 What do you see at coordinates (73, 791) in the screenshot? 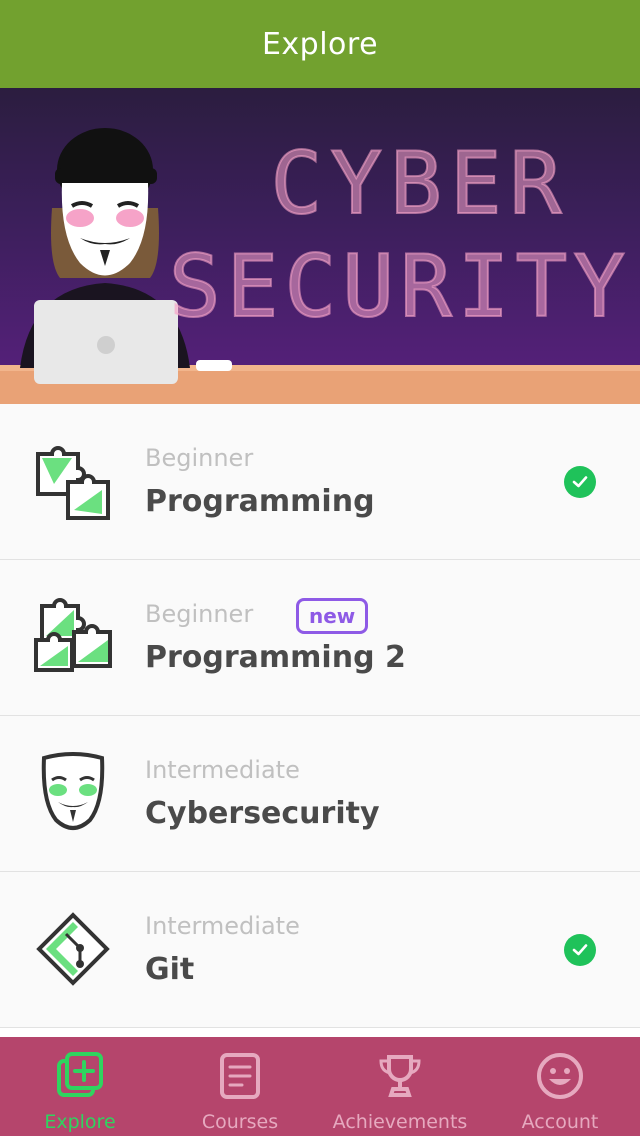
I see `mask-icon` at bounding box center [73, 791].